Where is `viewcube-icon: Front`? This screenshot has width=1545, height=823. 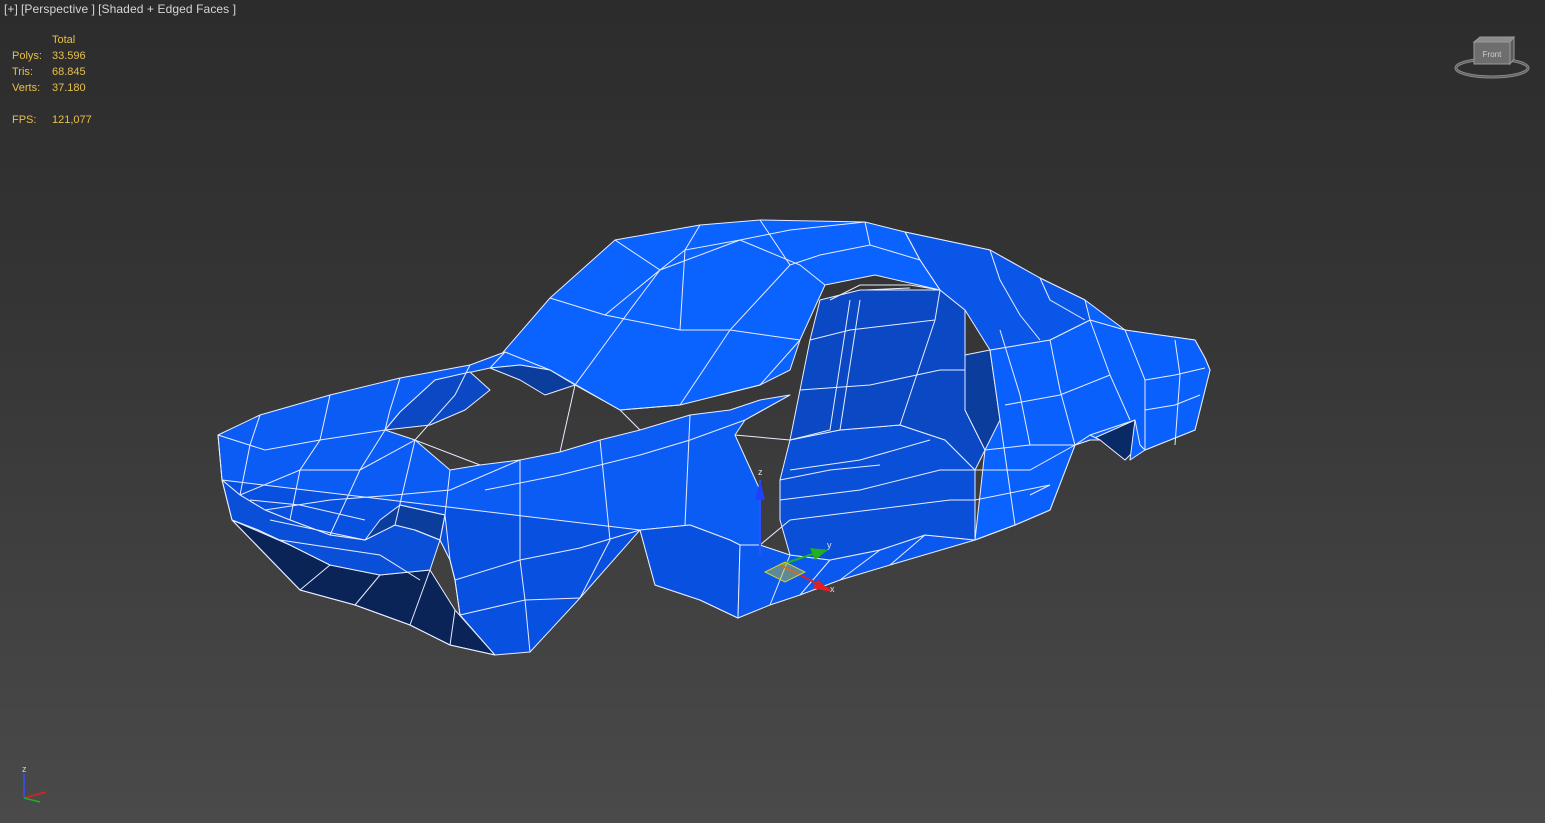
viewcube-icon: Front is located at coordinates (1492, 59).